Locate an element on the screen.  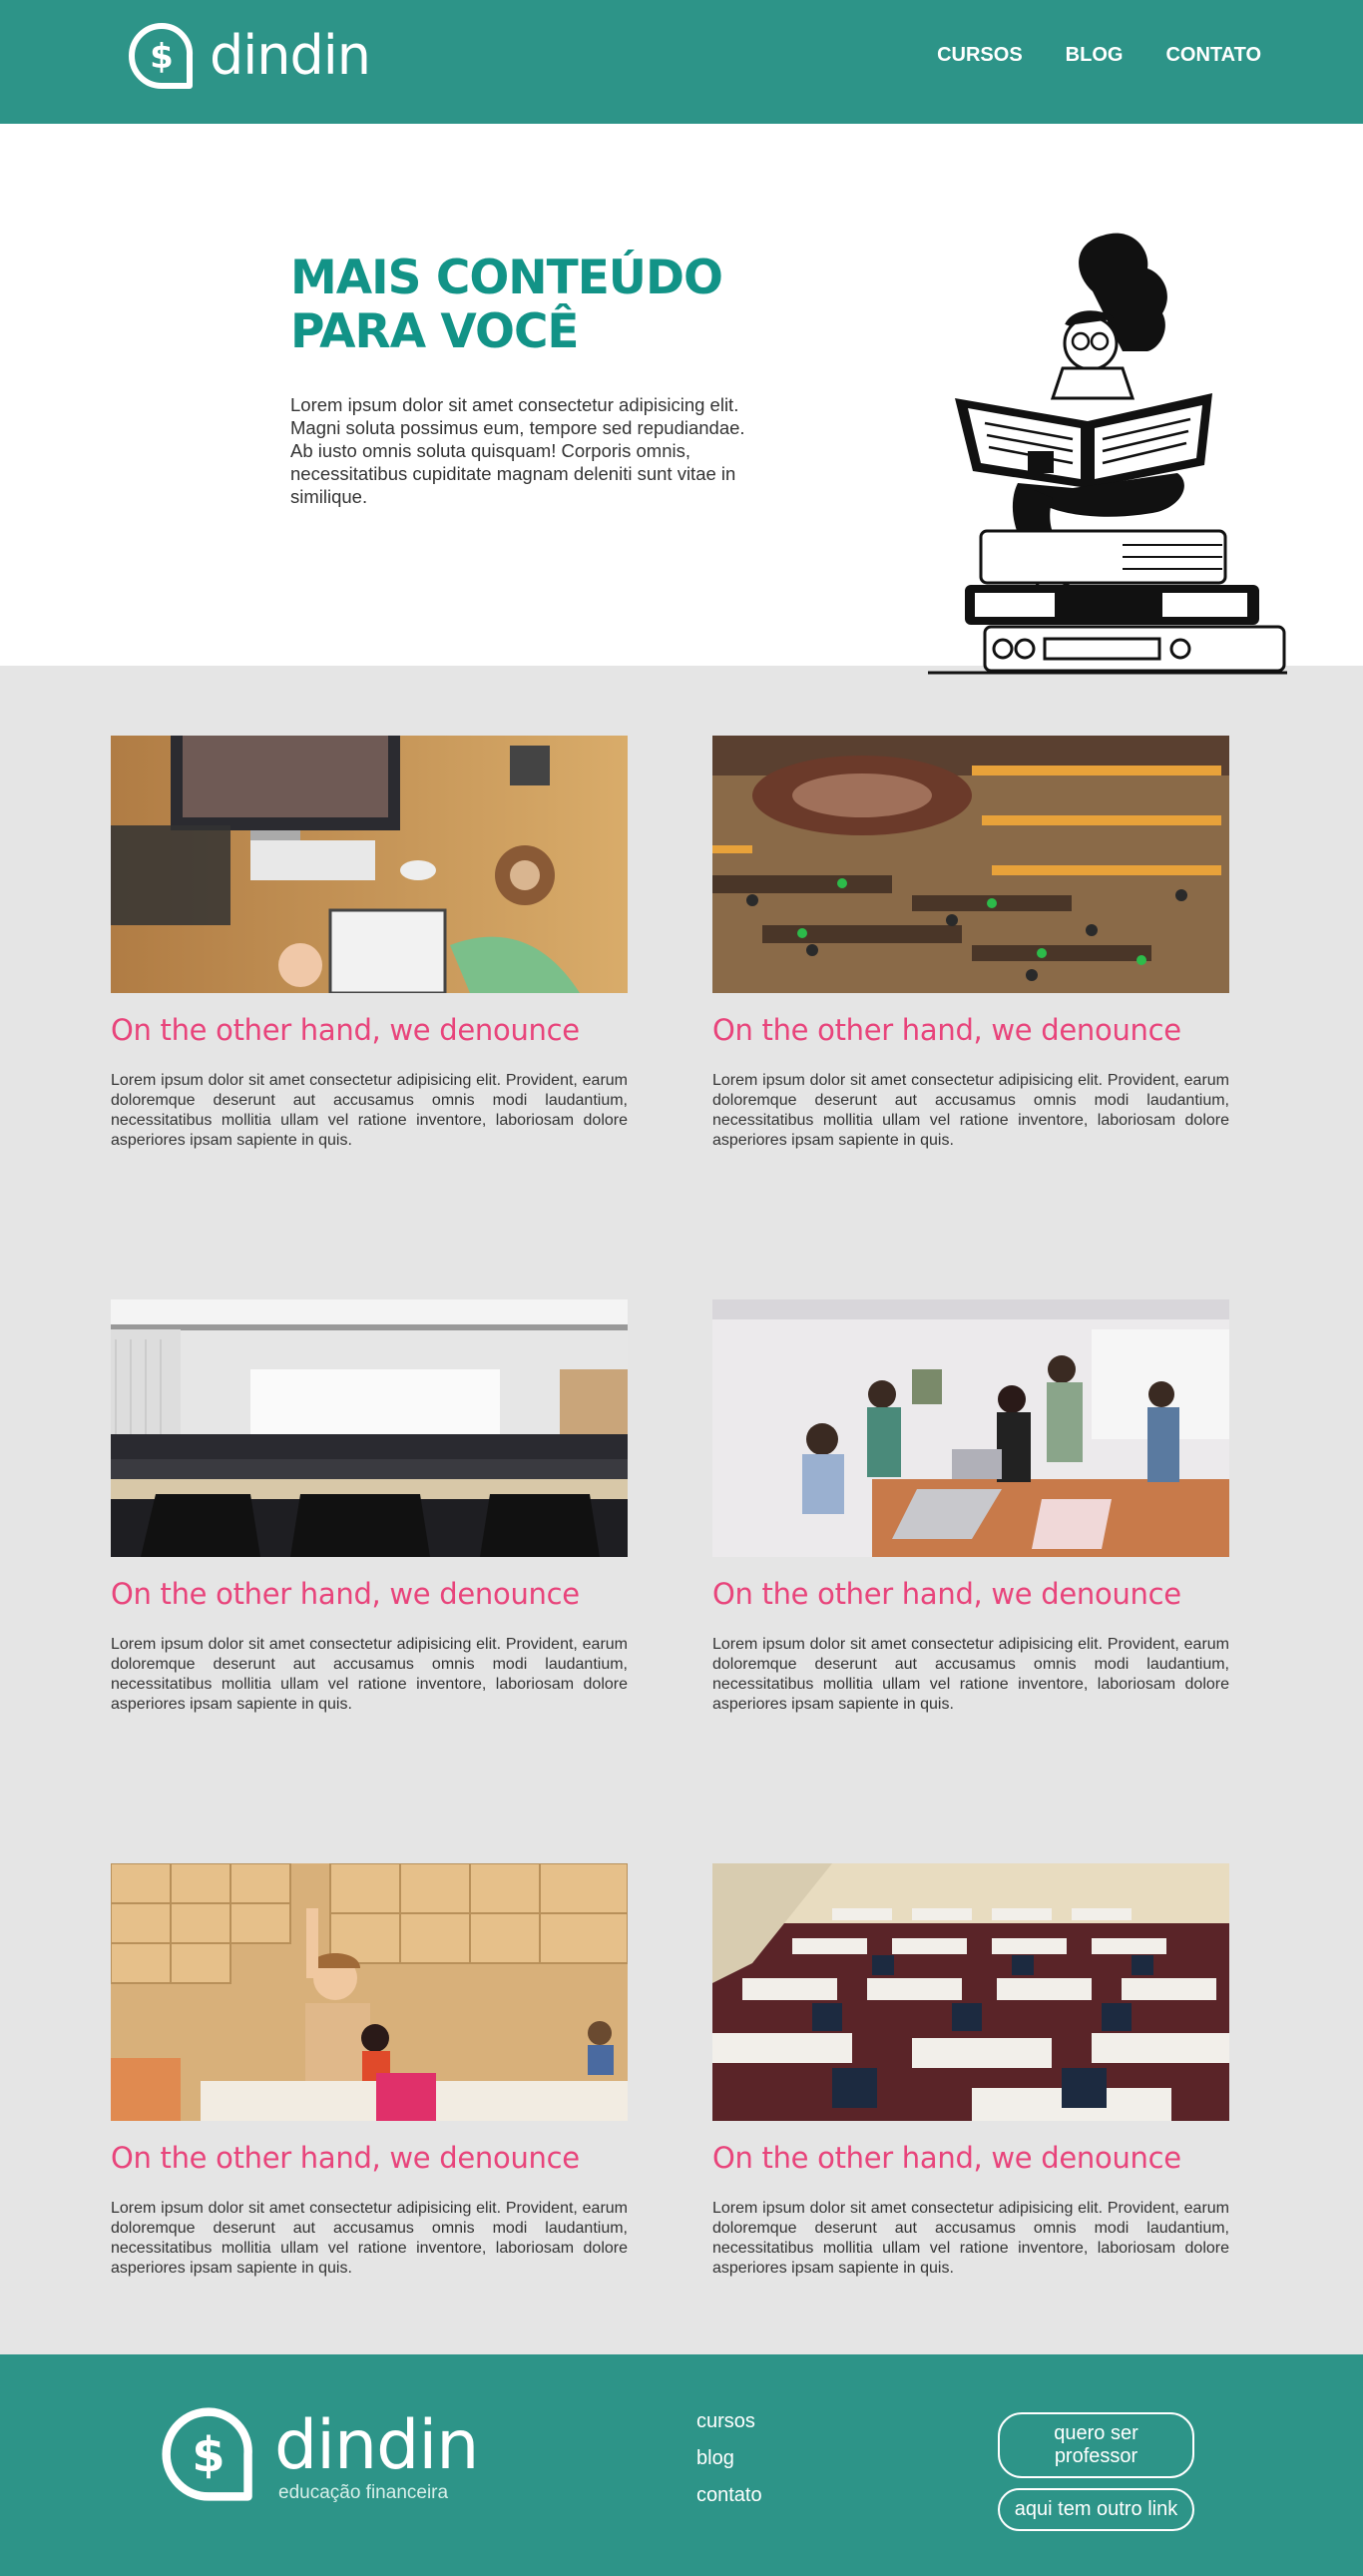
hero-title: MAIS CONTEÚDO PARA VOCÊ is located at coordinates (539, 306).